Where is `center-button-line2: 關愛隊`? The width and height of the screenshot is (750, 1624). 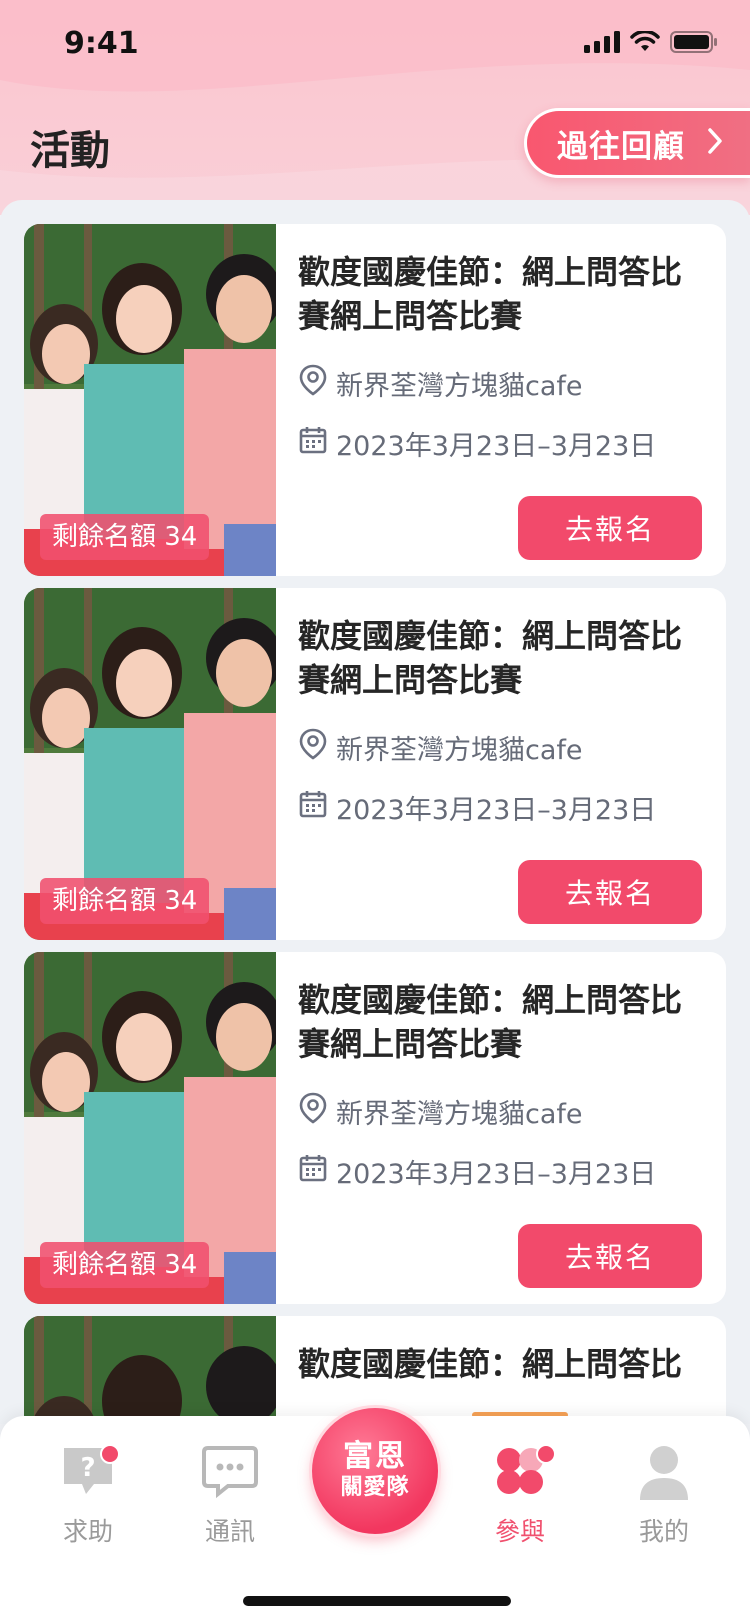
center-button-line2: 關愛隊 is located at coordinates (375, 1487).